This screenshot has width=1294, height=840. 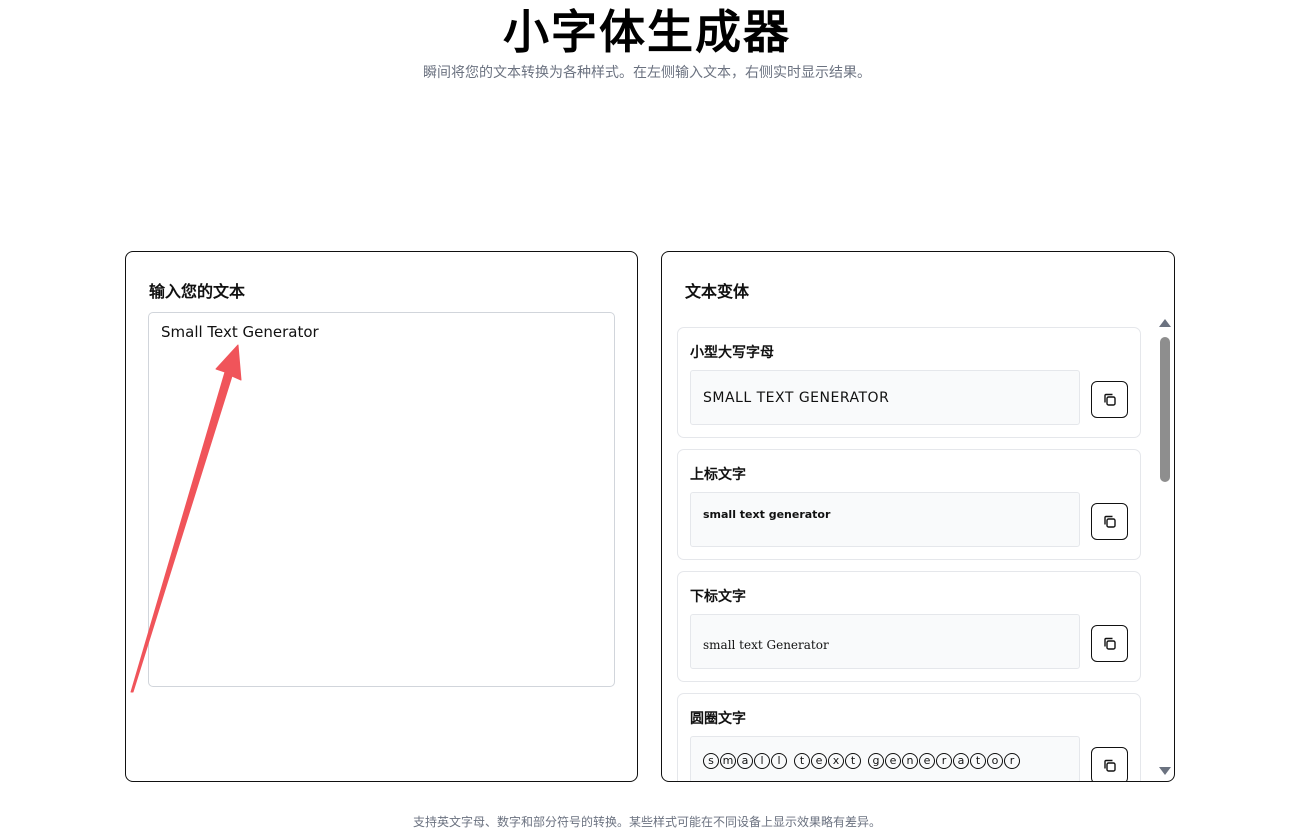 What do you see at coordinates (647, 32) in the screenshot?
I see `page-title: 小字体生成器` at bounding box center [647, 32].